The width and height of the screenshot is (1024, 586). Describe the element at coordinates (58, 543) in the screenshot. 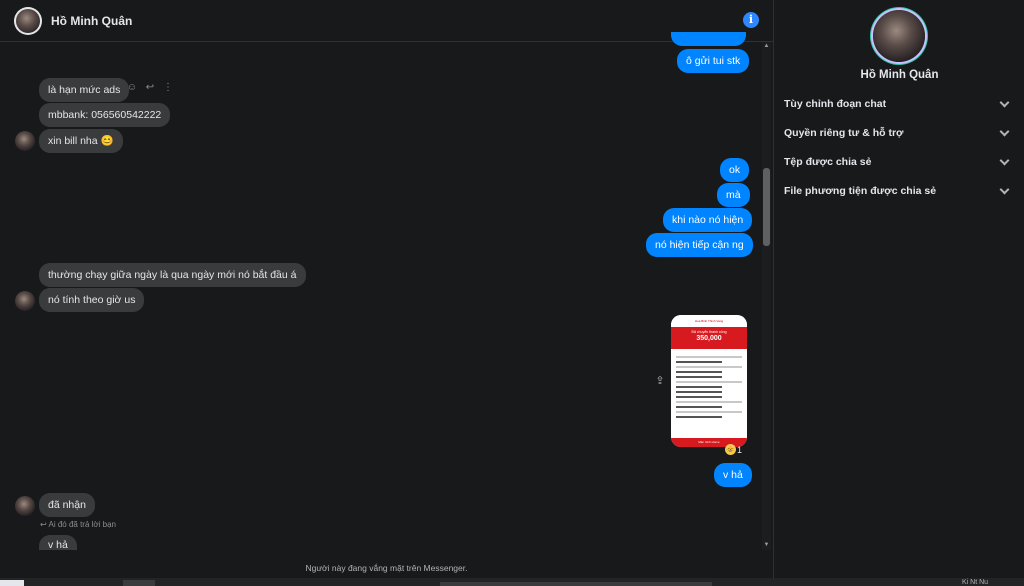

I see `message-bubble-incoming-partial: v hả` at that location.